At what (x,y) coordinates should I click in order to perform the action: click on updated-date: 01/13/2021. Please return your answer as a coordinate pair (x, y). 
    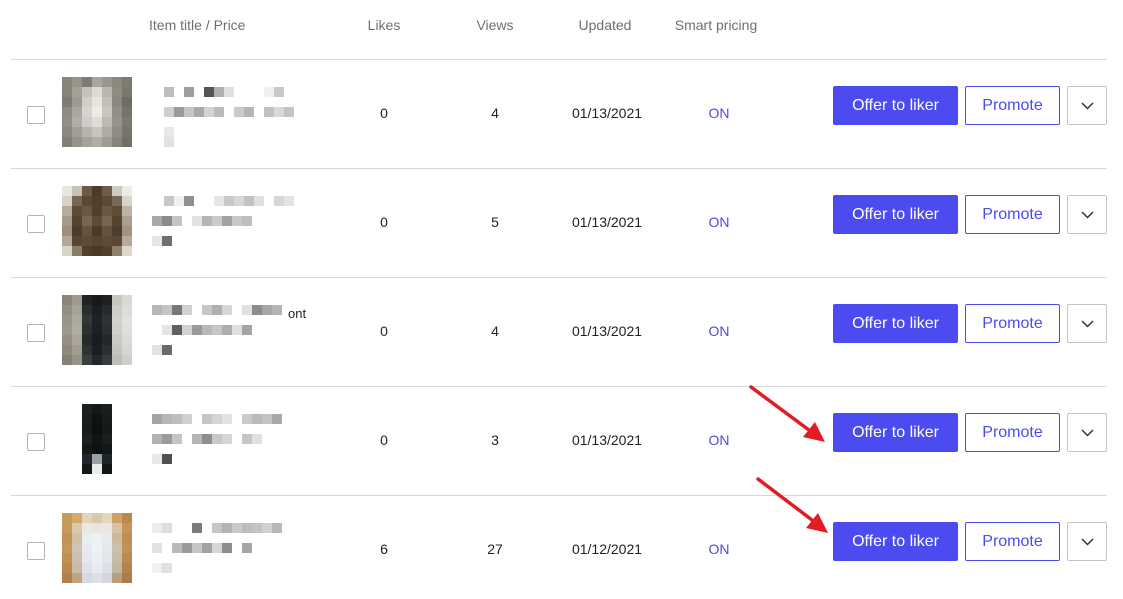
    Looking at the image, I should click on (607, 440).